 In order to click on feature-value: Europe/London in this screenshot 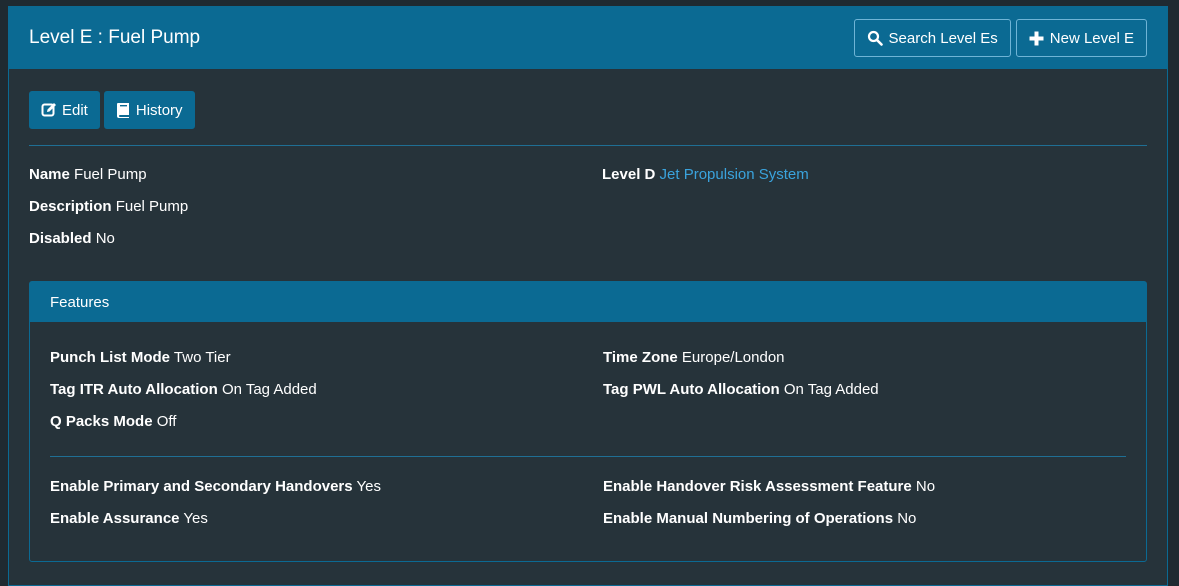, I will do `click(733, 357)`.